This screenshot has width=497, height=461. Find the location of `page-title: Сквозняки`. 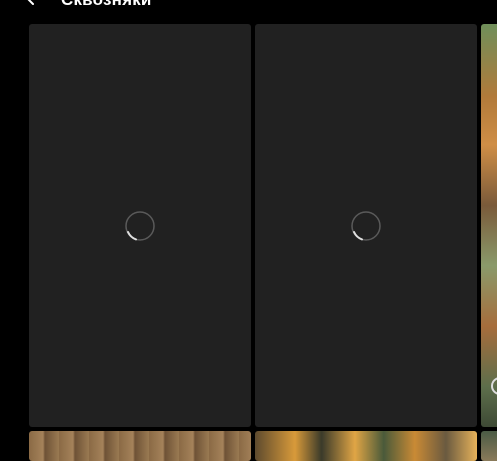

page-title: Сквозняки is located at coordinates (106, 5).